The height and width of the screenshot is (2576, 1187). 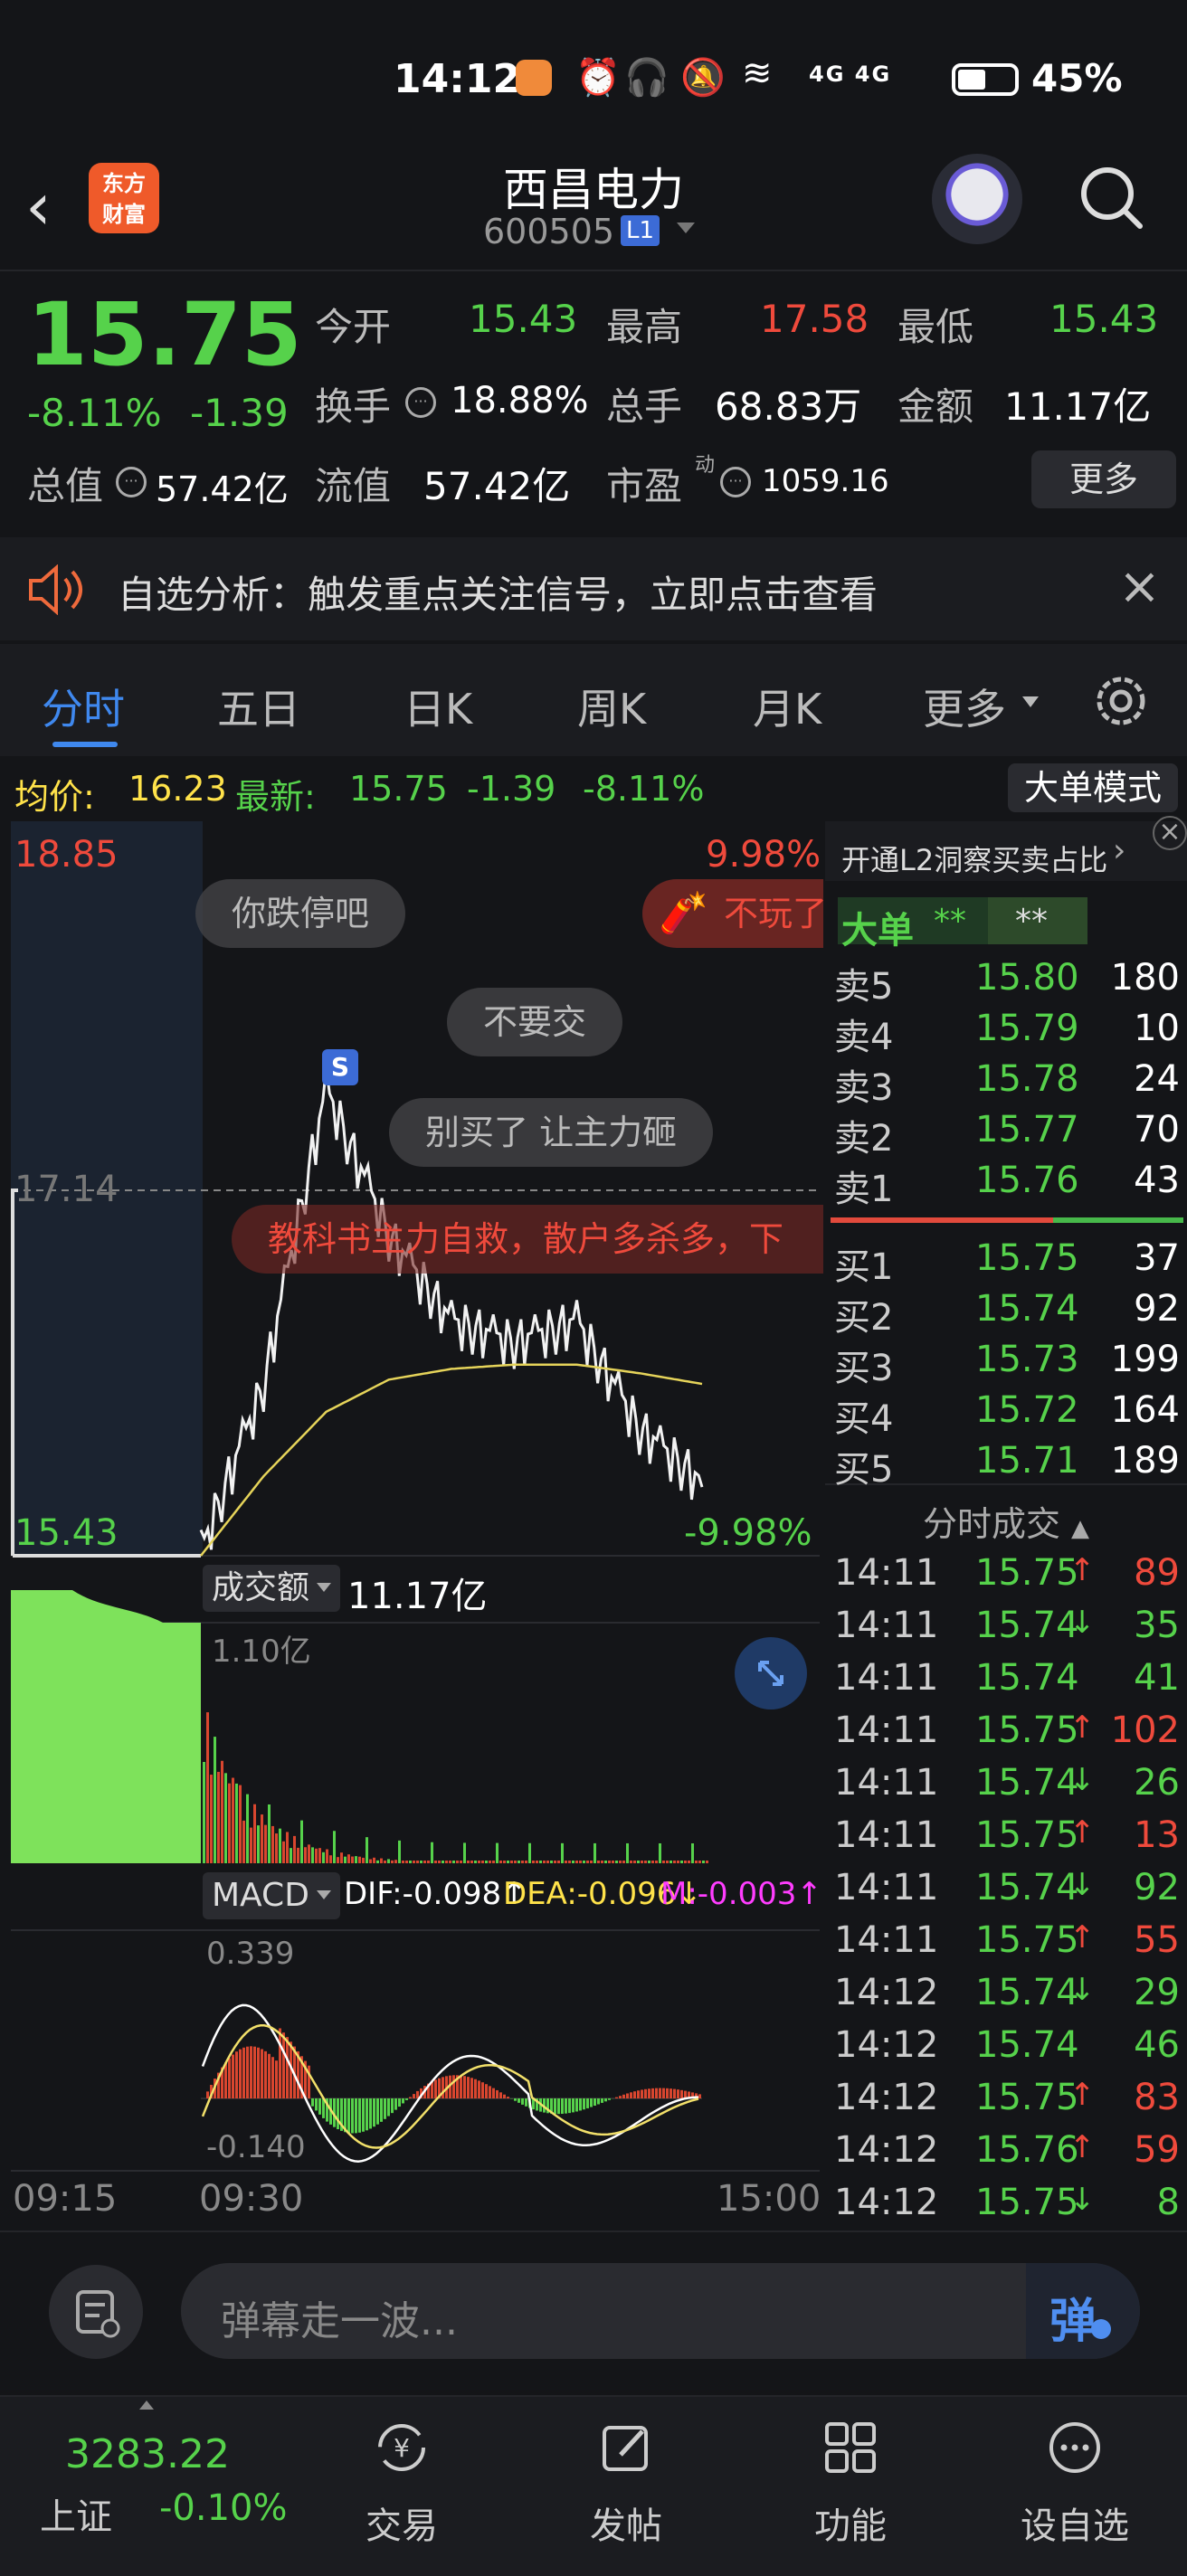 I want to click on danmaku-toggle-icon, so click(x=96, y=2312).